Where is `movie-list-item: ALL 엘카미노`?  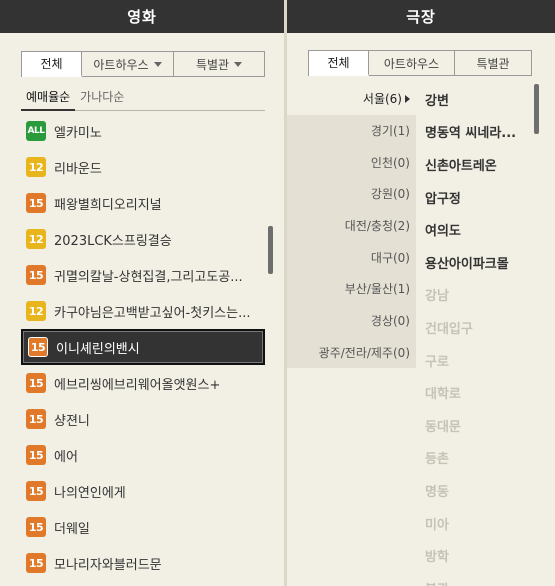
movie-list-item: ALL 엘카미노 is located at coordinates (143, 131).